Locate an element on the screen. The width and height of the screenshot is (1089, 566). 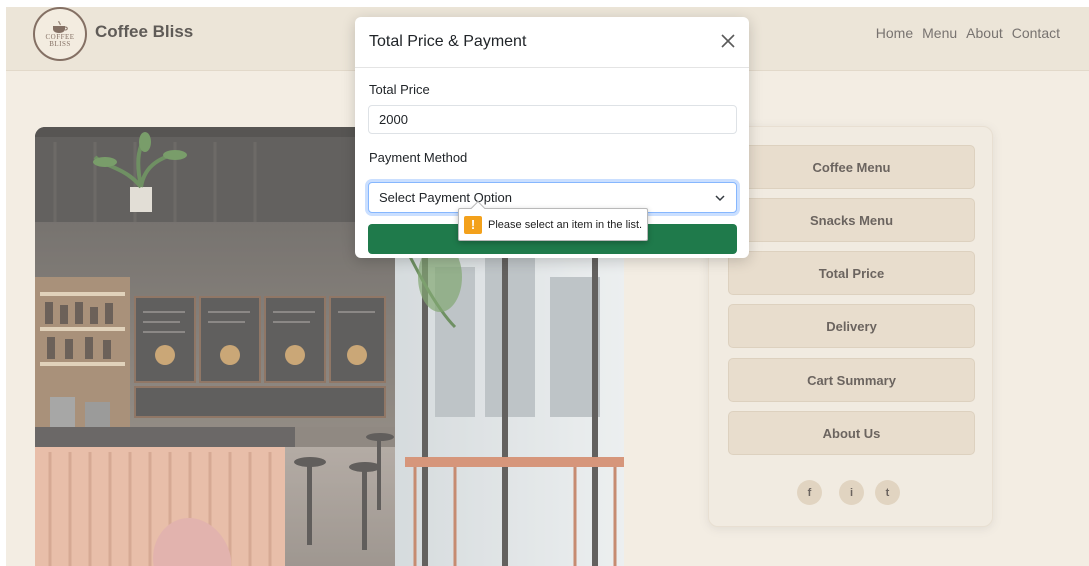
close-icon is located at coordinates (728, 41).